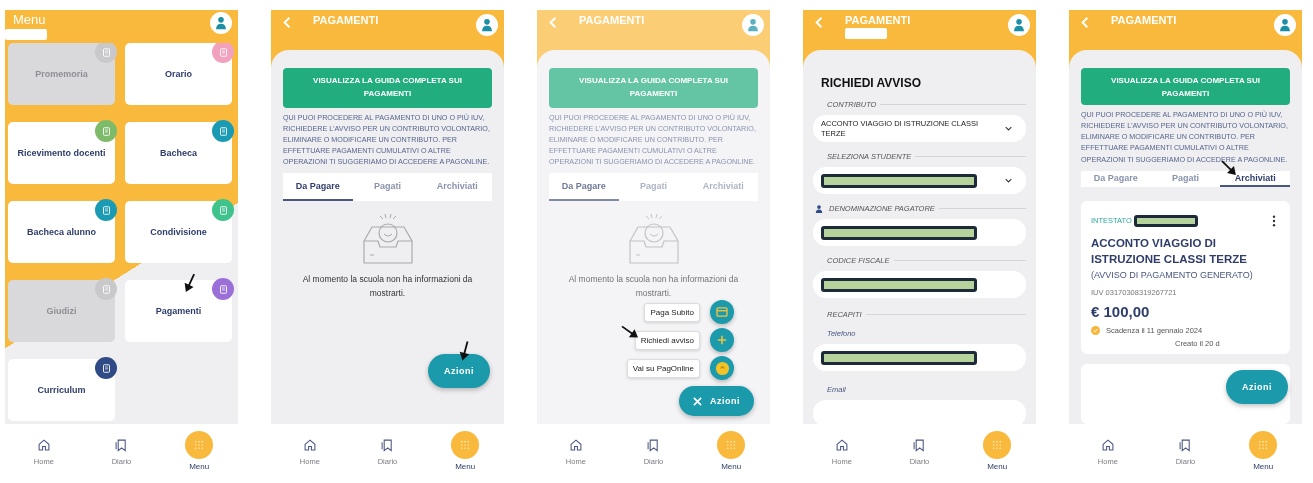  Describe the element at coordinates (697, 401) in the screenshot. I see `close-icon` at that location.